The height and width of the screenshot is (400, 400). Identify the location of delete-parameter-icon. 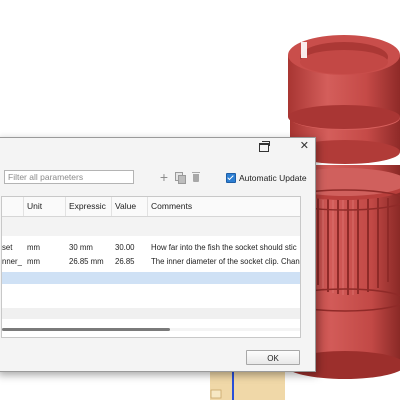
(196, 177).